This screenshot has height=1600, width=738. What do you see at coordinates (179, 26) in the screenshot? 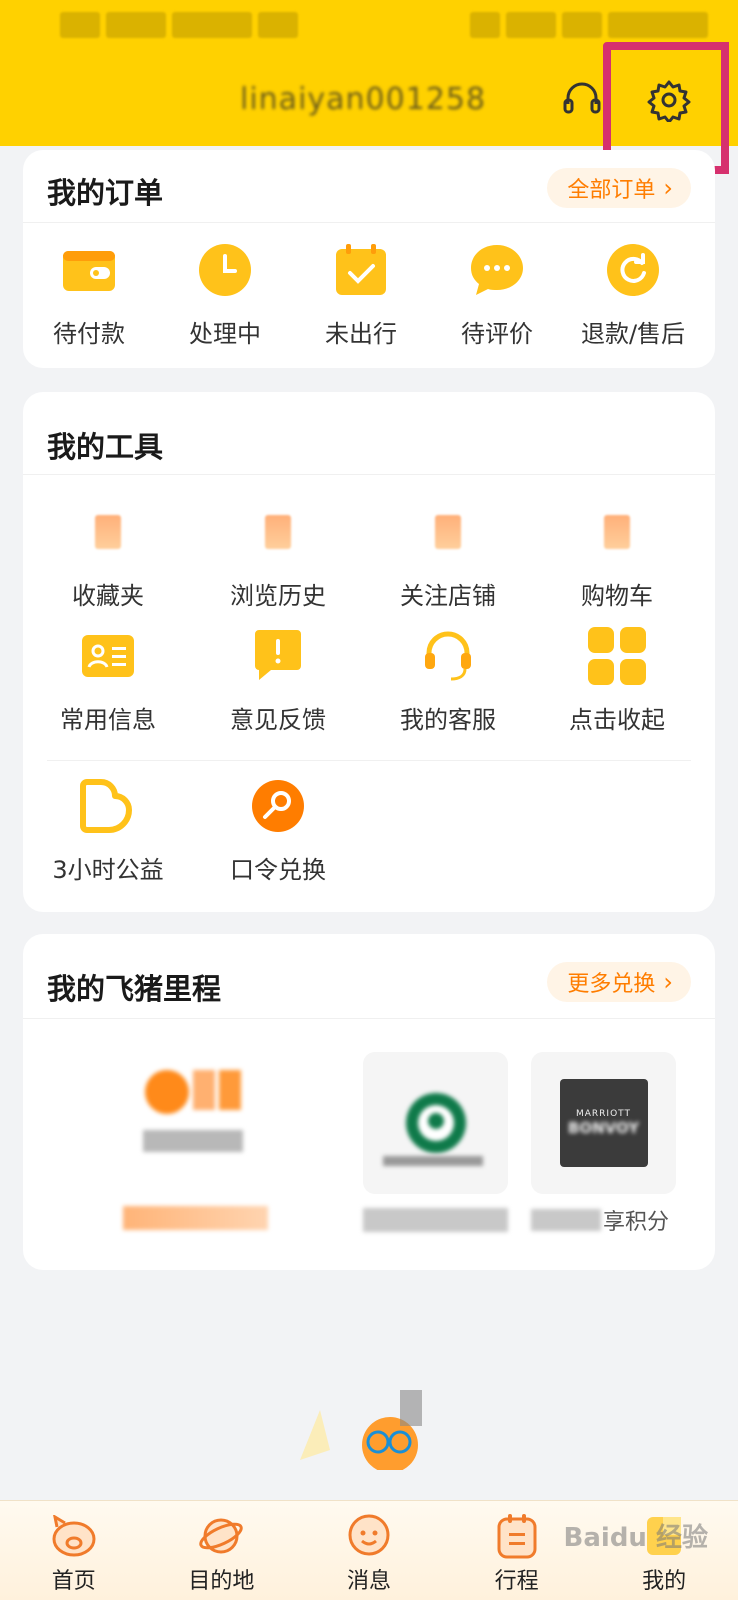
I see `status-bar-left` at bounding box center [179, 26].